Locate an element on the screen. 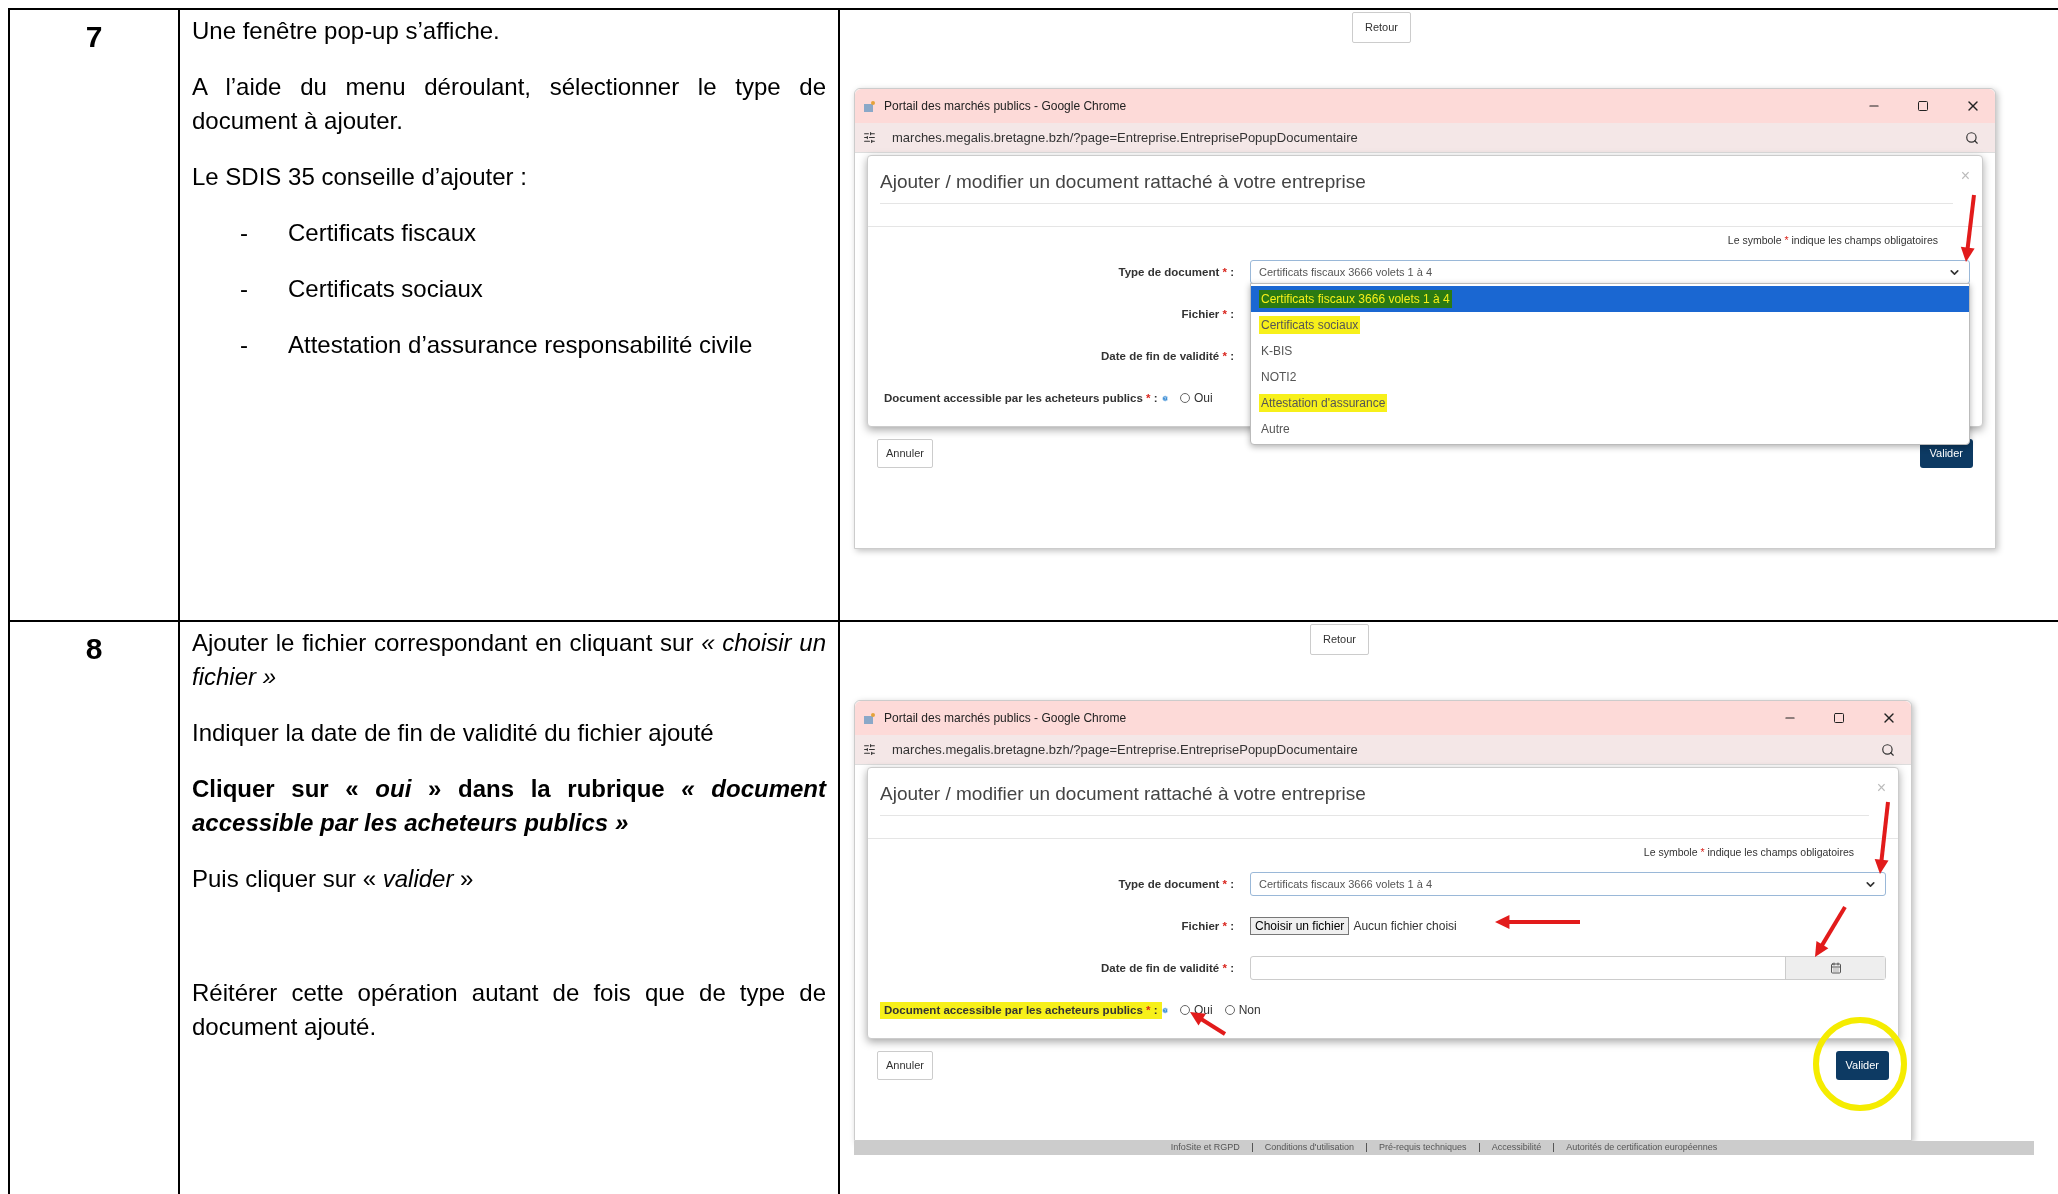 Image resolution: width=2058 pixels, height=1194 pixels. bullet-text: Certificats sociaux is located at coordinates (385, 289).